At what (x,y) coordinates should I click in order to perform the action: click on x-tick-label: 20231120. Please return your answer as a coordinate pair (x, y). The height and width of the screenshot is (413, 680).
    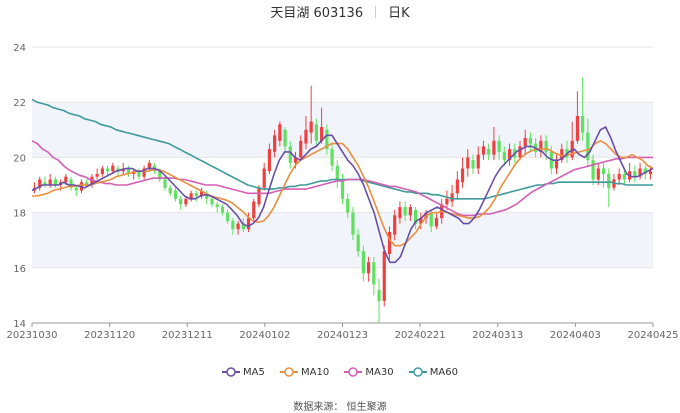
    Looking at the image, I should click on (109, 335).